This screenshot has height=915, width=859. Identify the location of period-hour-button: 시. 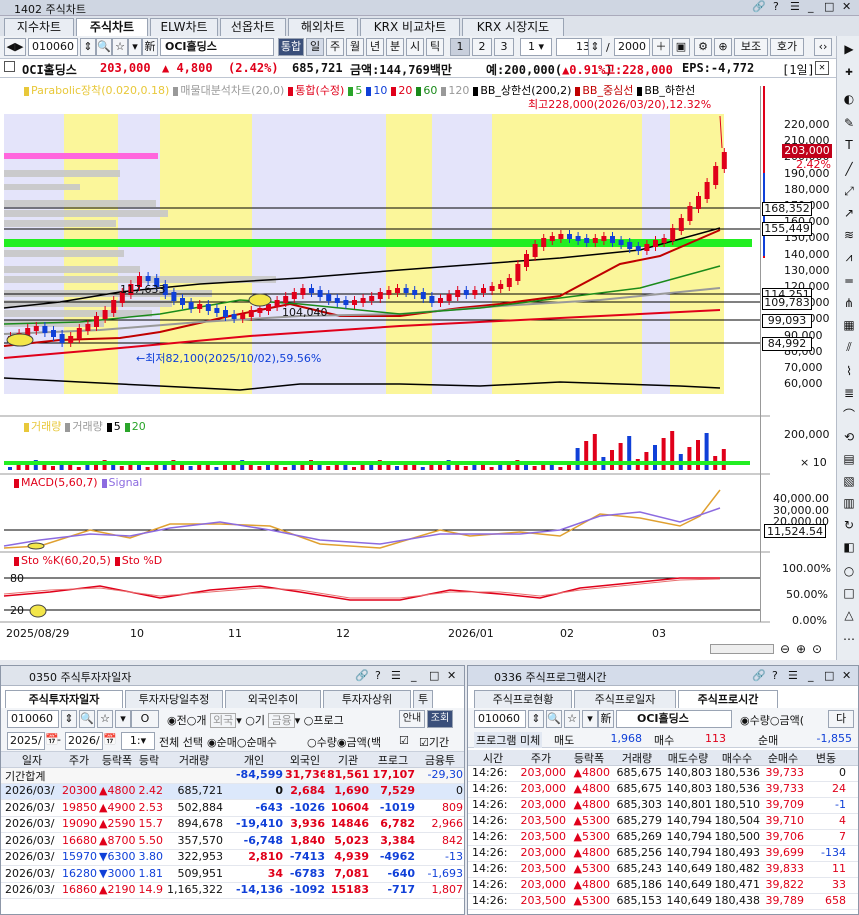
(415, 47).